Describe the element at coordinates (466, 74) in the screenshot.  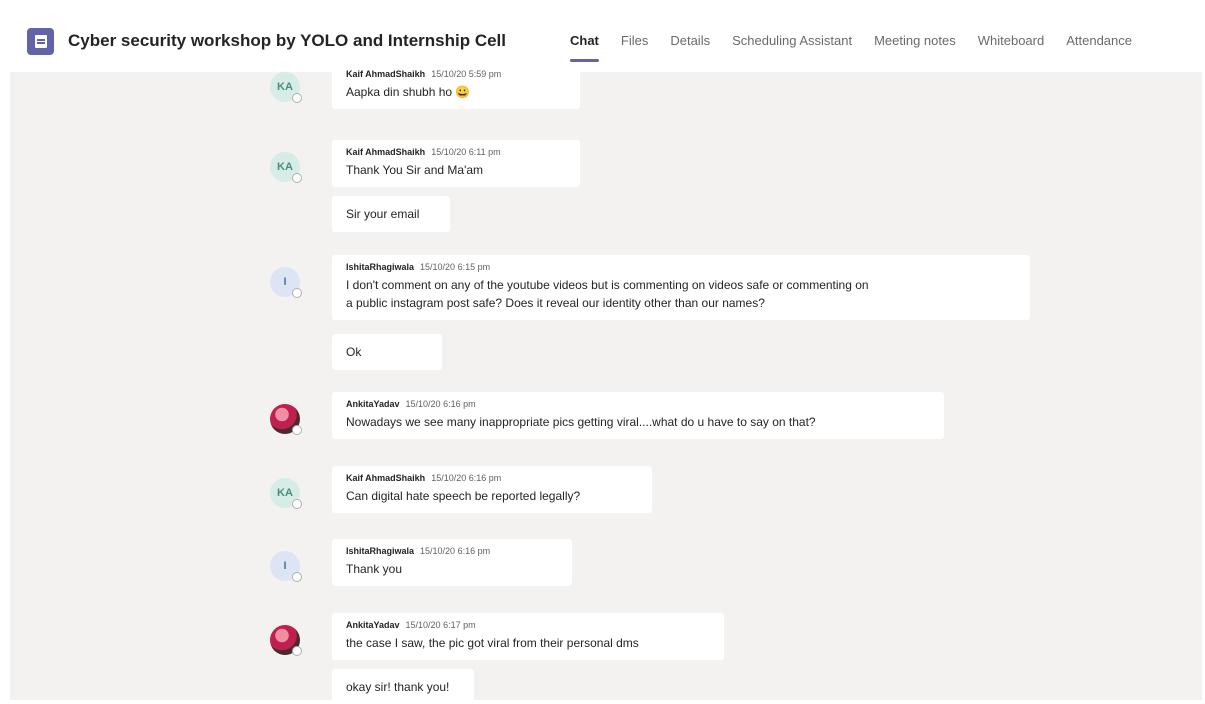
I see `message-timestamp: 15/10/20 5:59 pm` at that location.